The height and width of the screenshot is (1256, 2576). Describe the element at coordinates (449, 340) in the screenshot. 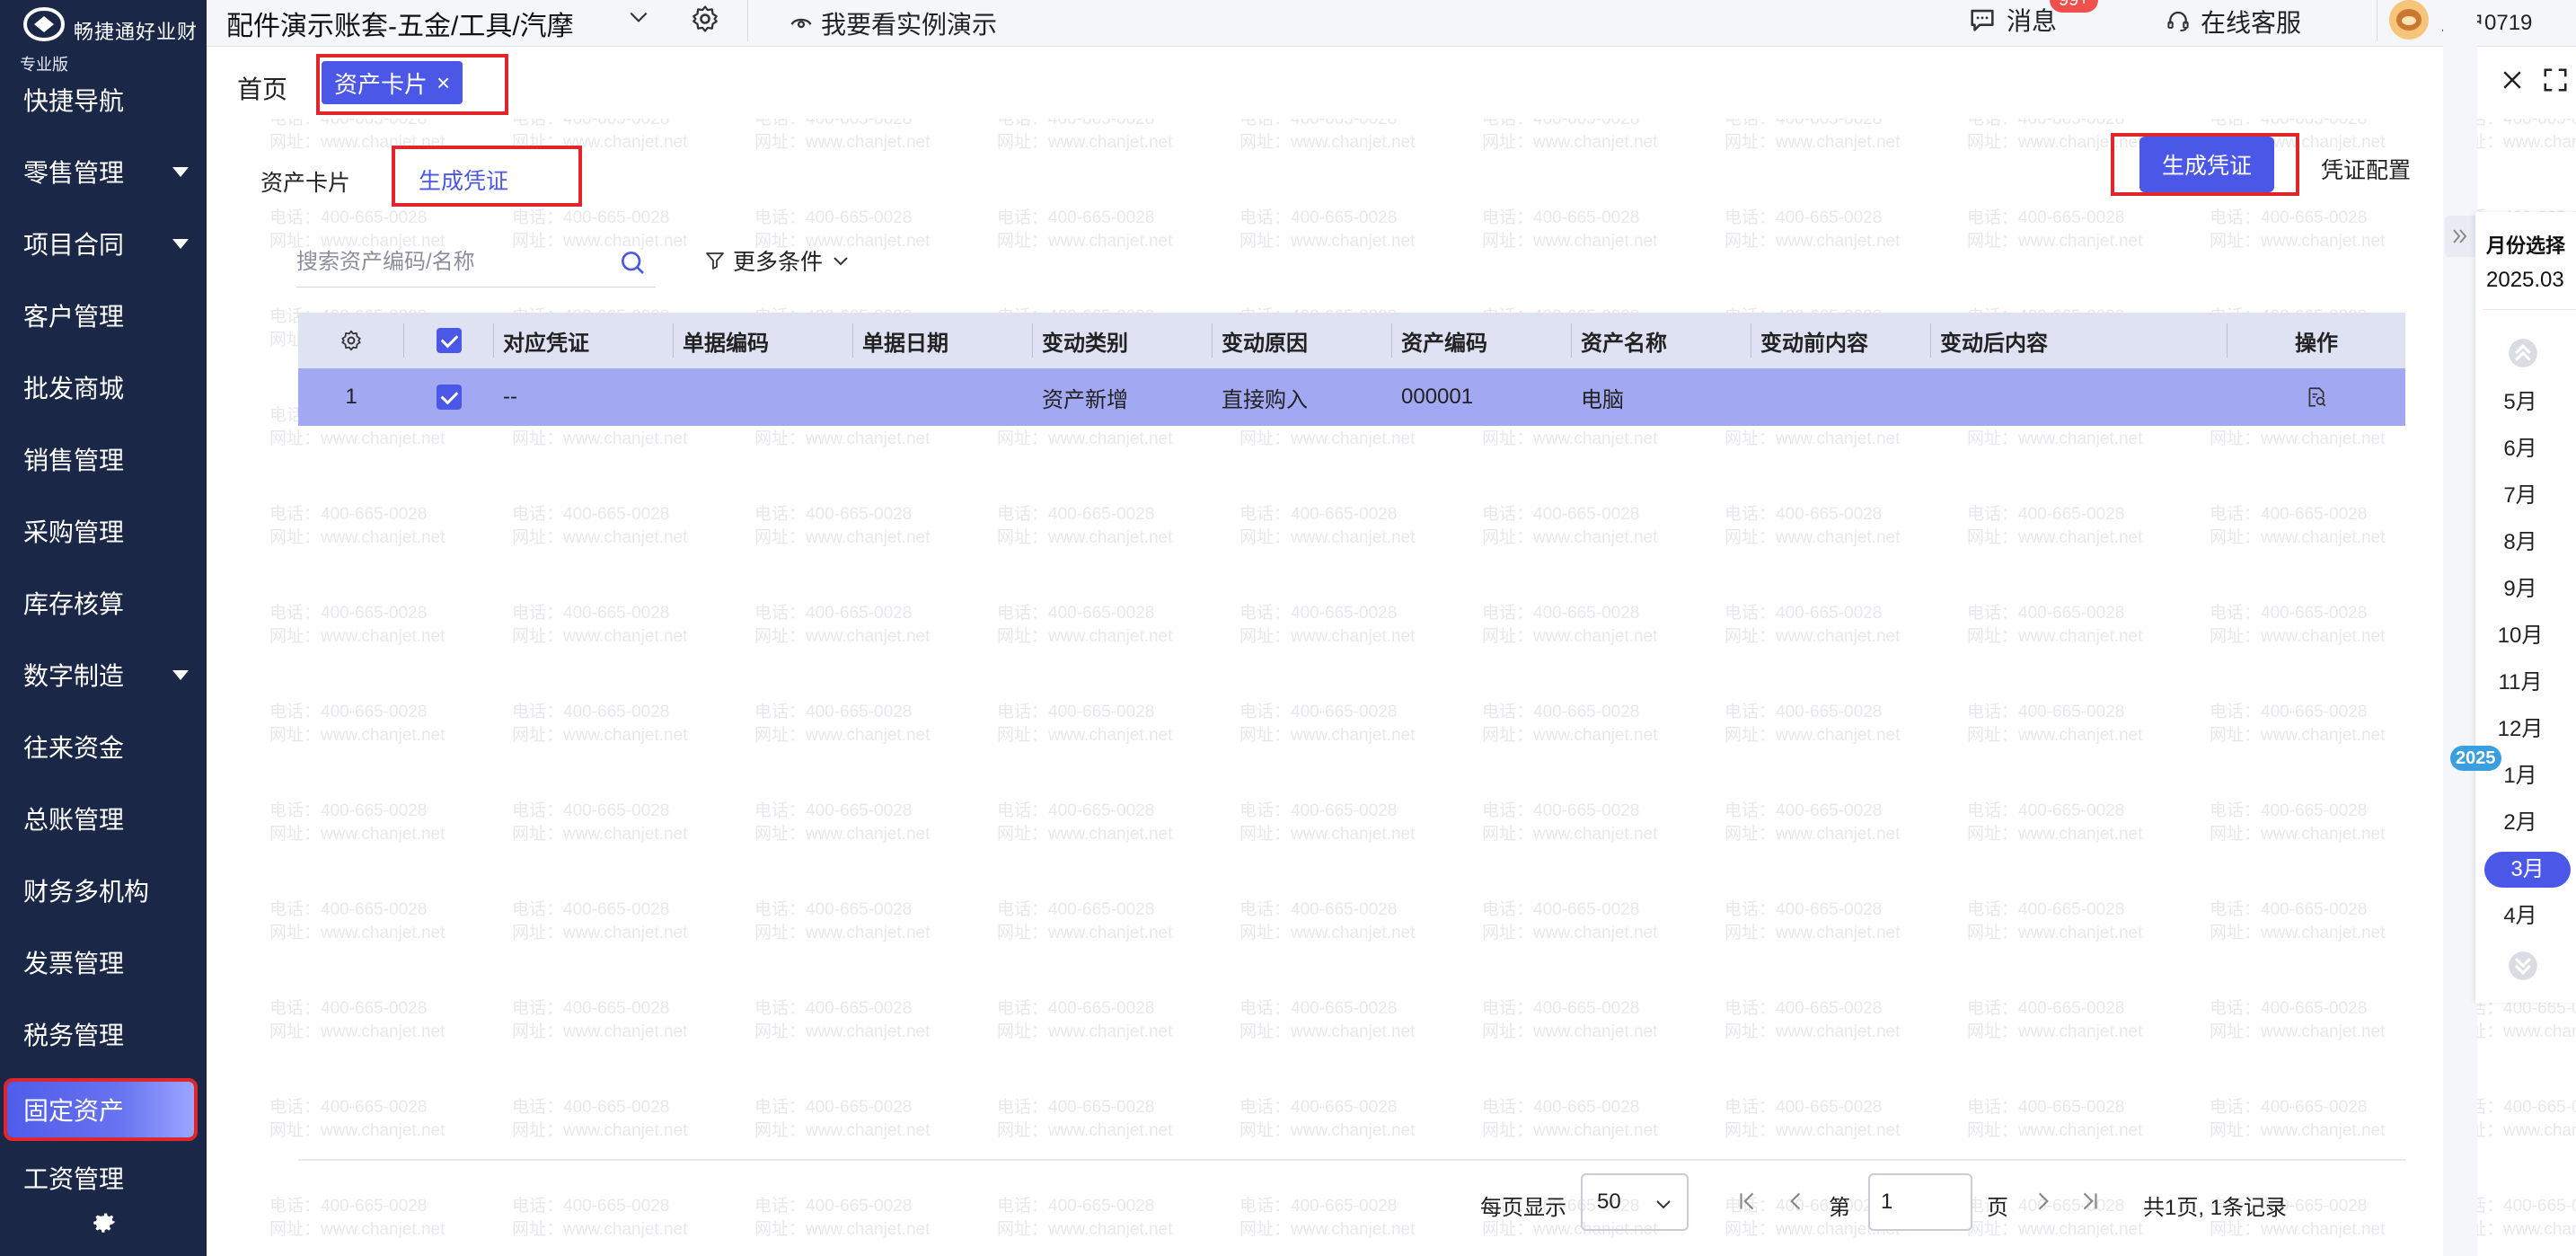

I see `select-all-checkbox` at that location.